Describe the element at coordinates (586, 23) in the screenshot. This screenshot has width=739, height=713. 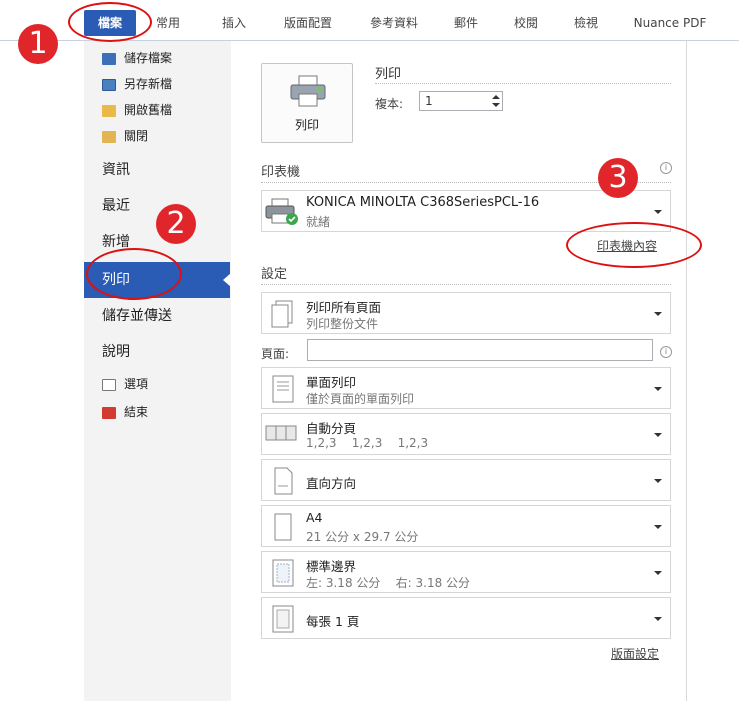
I see `tab-view: 檢視` at that location.